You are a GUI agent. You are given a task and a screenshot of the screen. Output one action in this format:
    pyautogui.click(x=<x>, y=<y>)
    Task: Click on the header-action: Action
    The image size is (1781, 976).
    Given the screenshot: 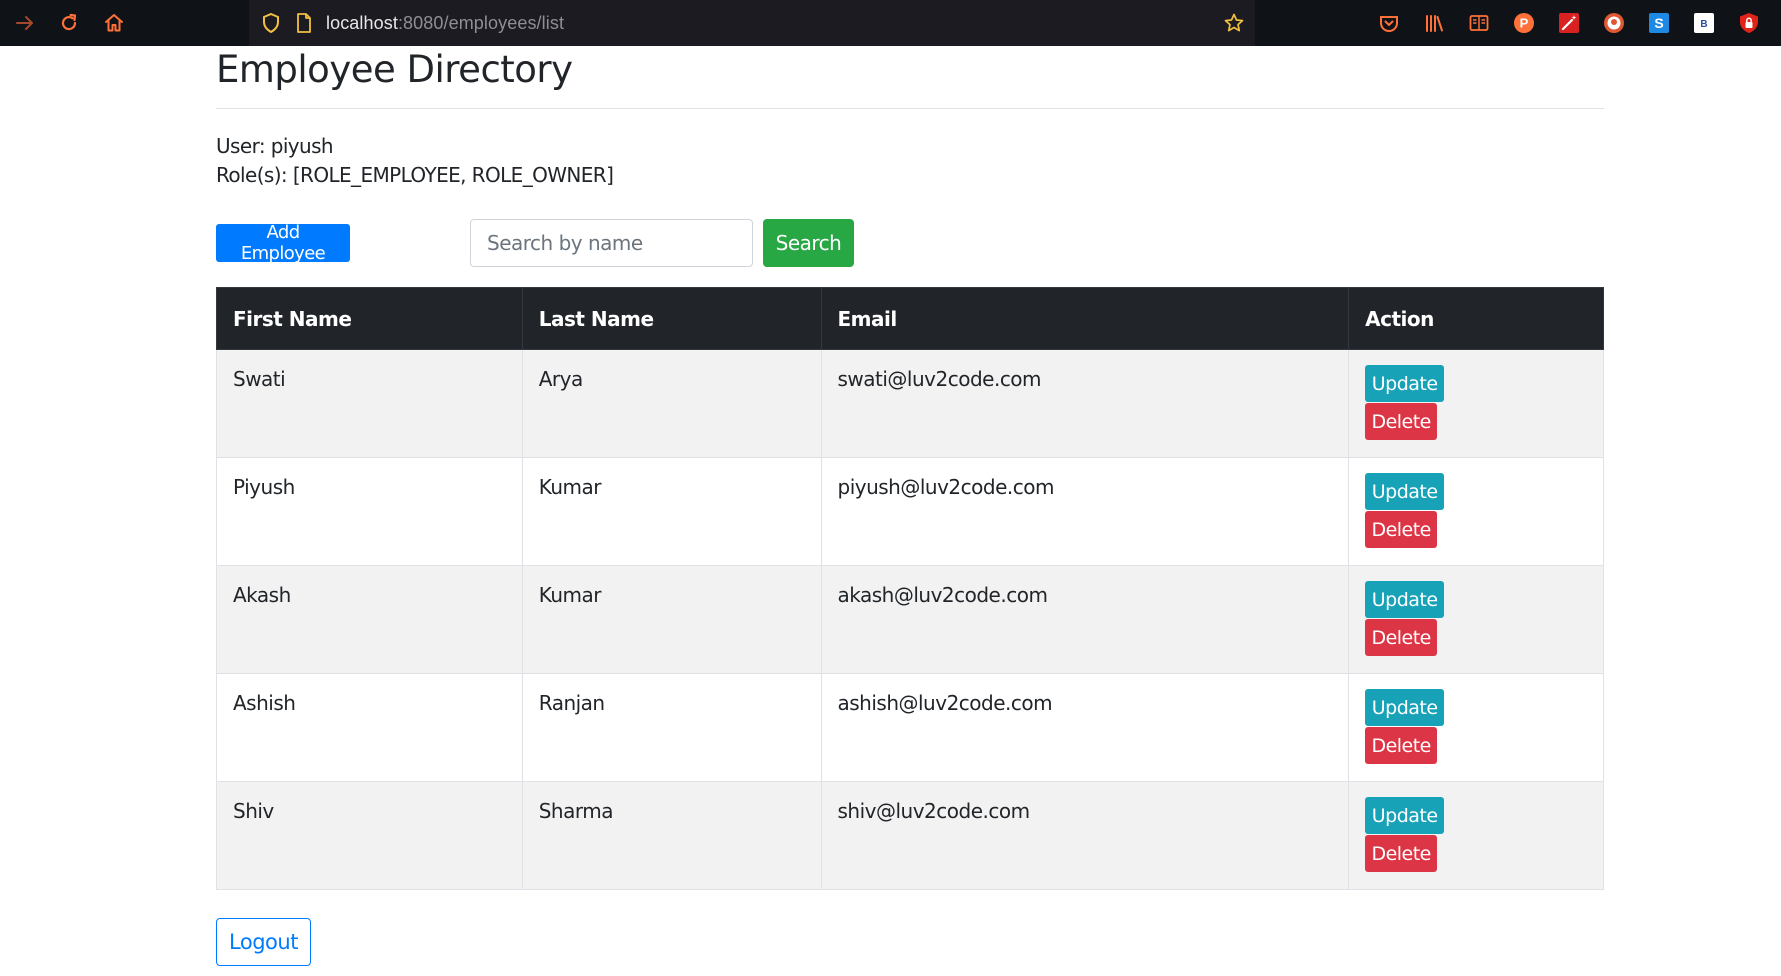 What is the action you would take?
    pyautogui.click(x=1476, y=318)
    